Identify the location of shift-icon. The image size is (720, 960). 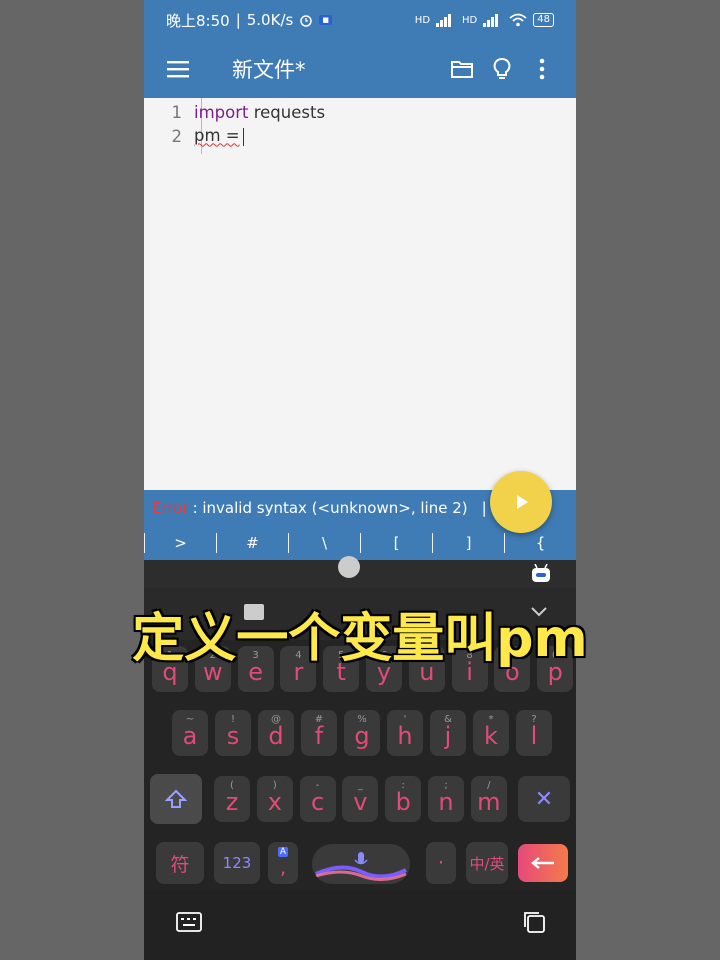
(176, 798).